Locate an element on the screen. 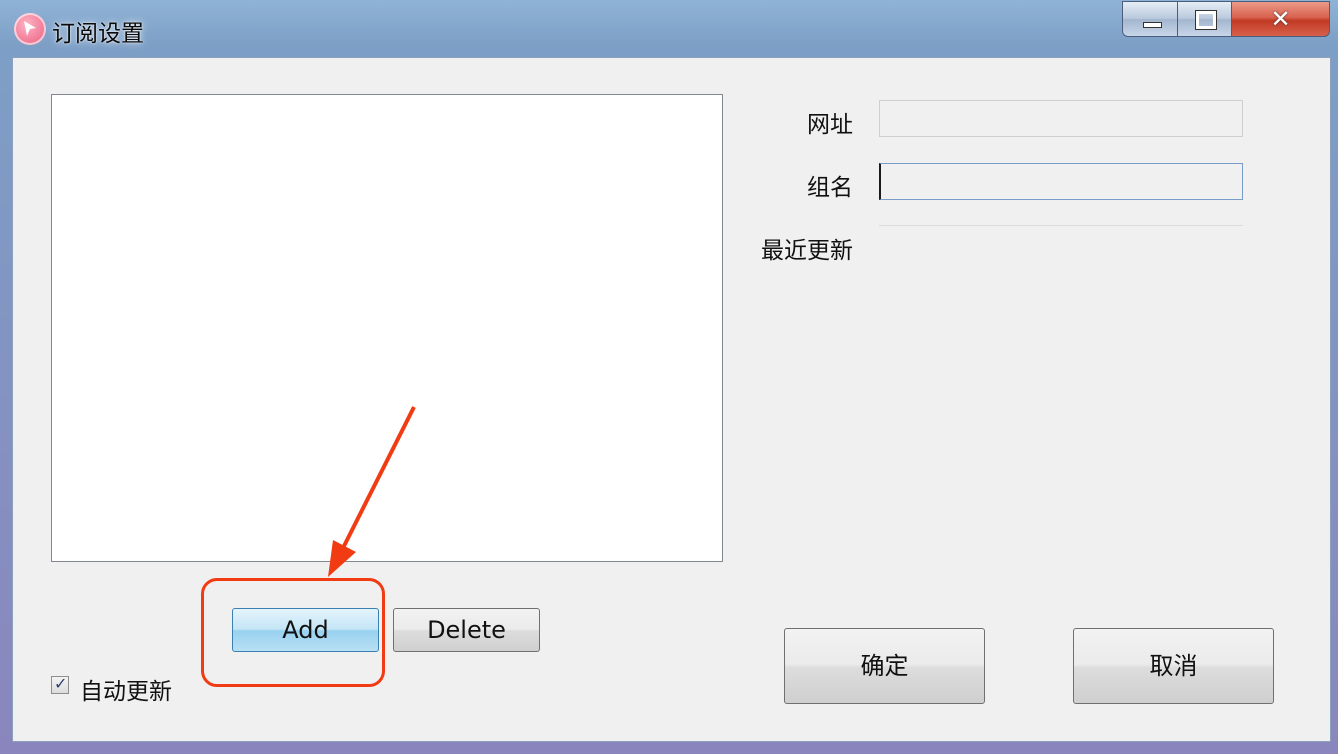  last-updated-label: 最近更新 is located at coordinates (807, 251).